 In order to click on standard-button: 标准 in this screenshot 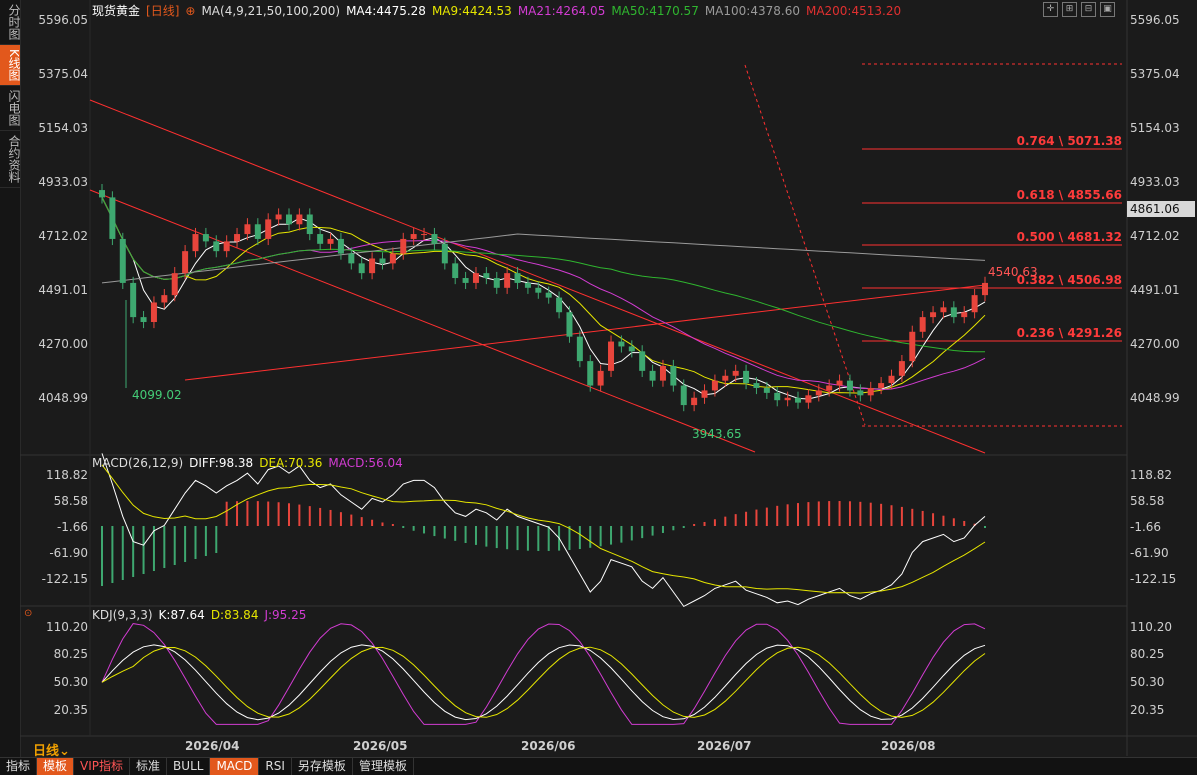, I will do `click(149, 766)`.